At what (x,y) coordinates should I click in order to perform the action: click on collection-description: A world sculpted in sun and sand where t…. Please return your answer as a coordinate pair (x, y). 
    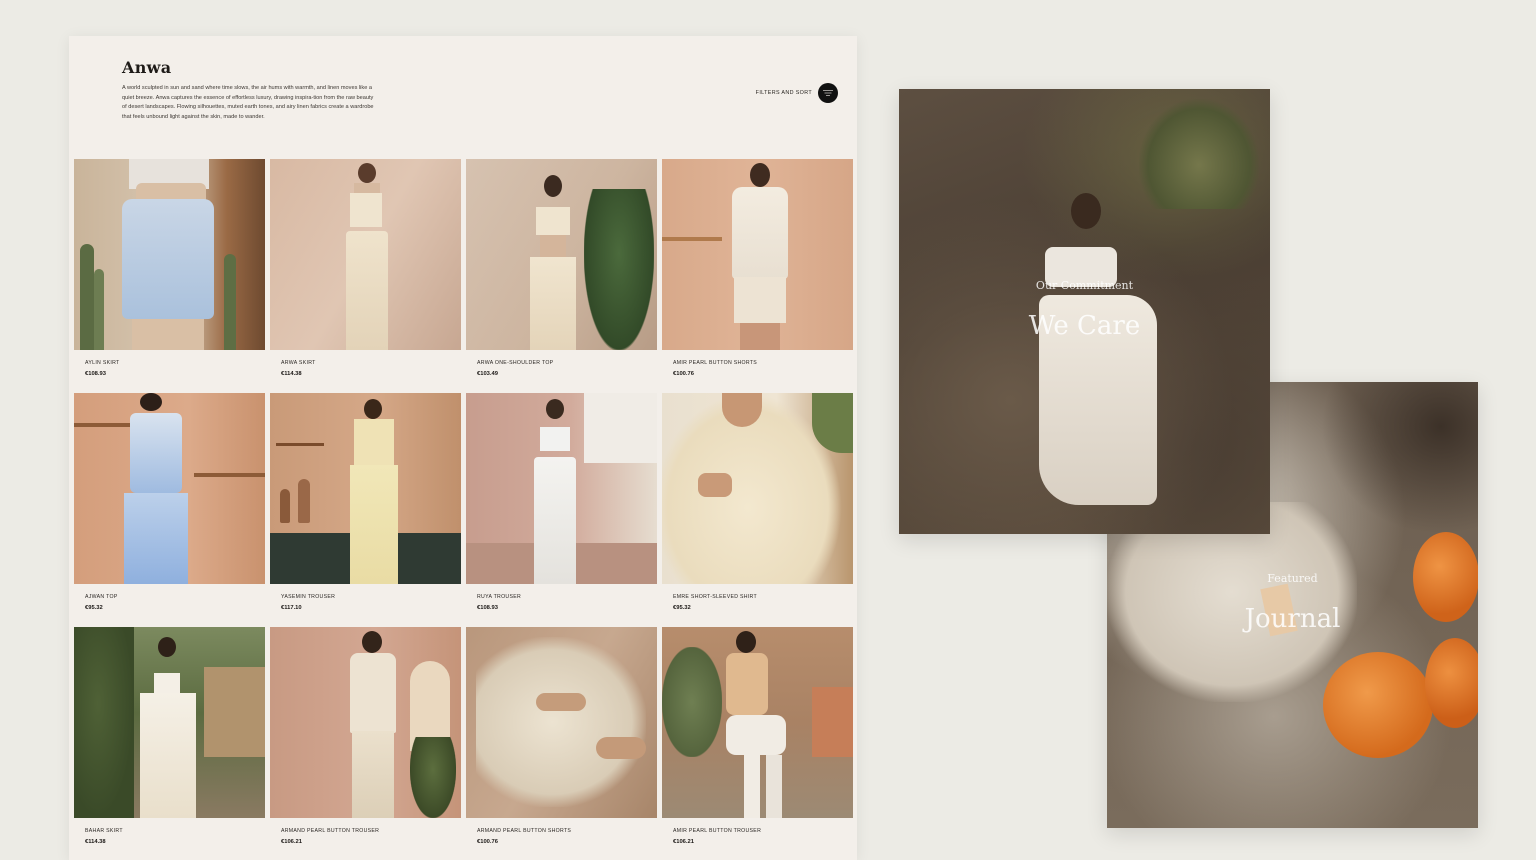
    Looking at the image, I should click on (248, 102).